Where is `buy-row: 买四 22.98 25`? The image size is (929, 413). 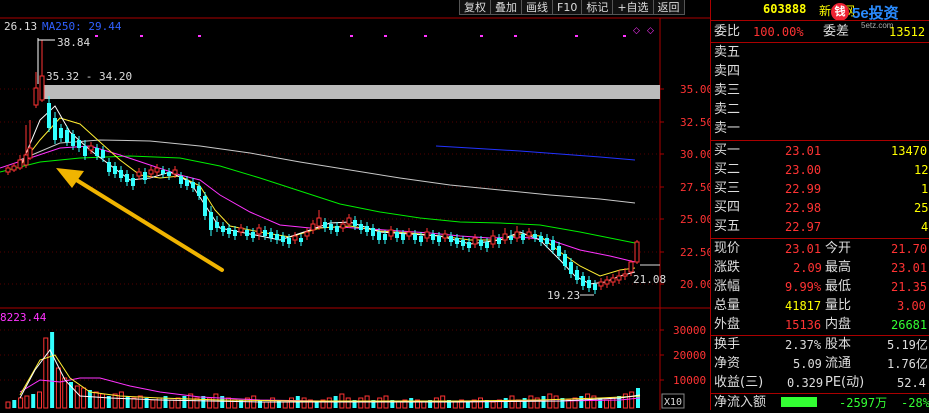 buy-row: 买四 22.98 25 is located at coordinates (820, 208).